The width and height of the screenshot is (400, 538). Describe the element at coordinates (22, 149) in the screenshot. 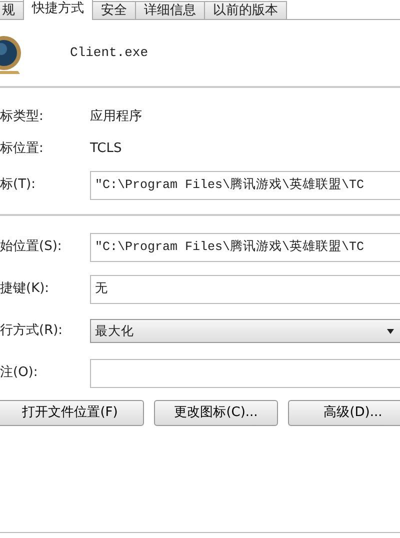

I see `field-label: 标位置:` at that location.